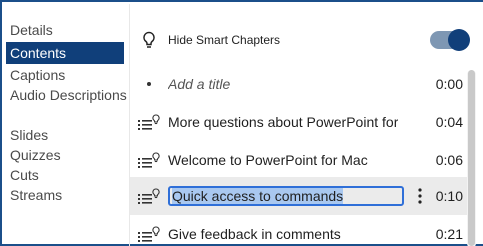 The height and width of the screenshot is (246, 483). Describe the element at coordinates (224, 40) in the screenshot. I see `hide-smart-chapters-label: Hide Smart Chapters` at that location.